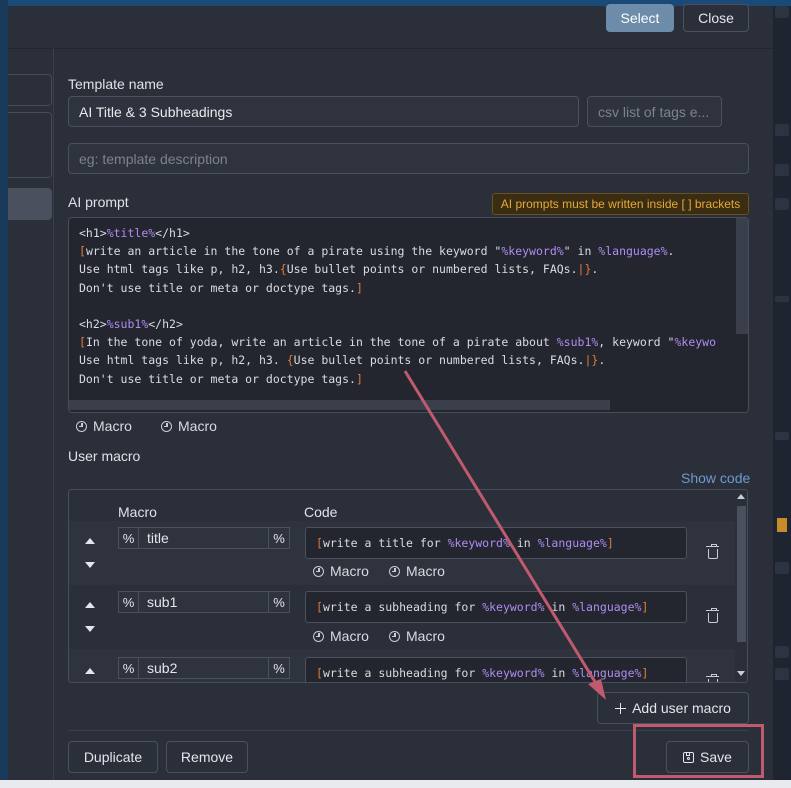 This screenshot has height=788, width=791. Describe the element at coordinates (131, 324) in the screenshot. I see `code-line: <h2>%sub1%</h2>` at that location.